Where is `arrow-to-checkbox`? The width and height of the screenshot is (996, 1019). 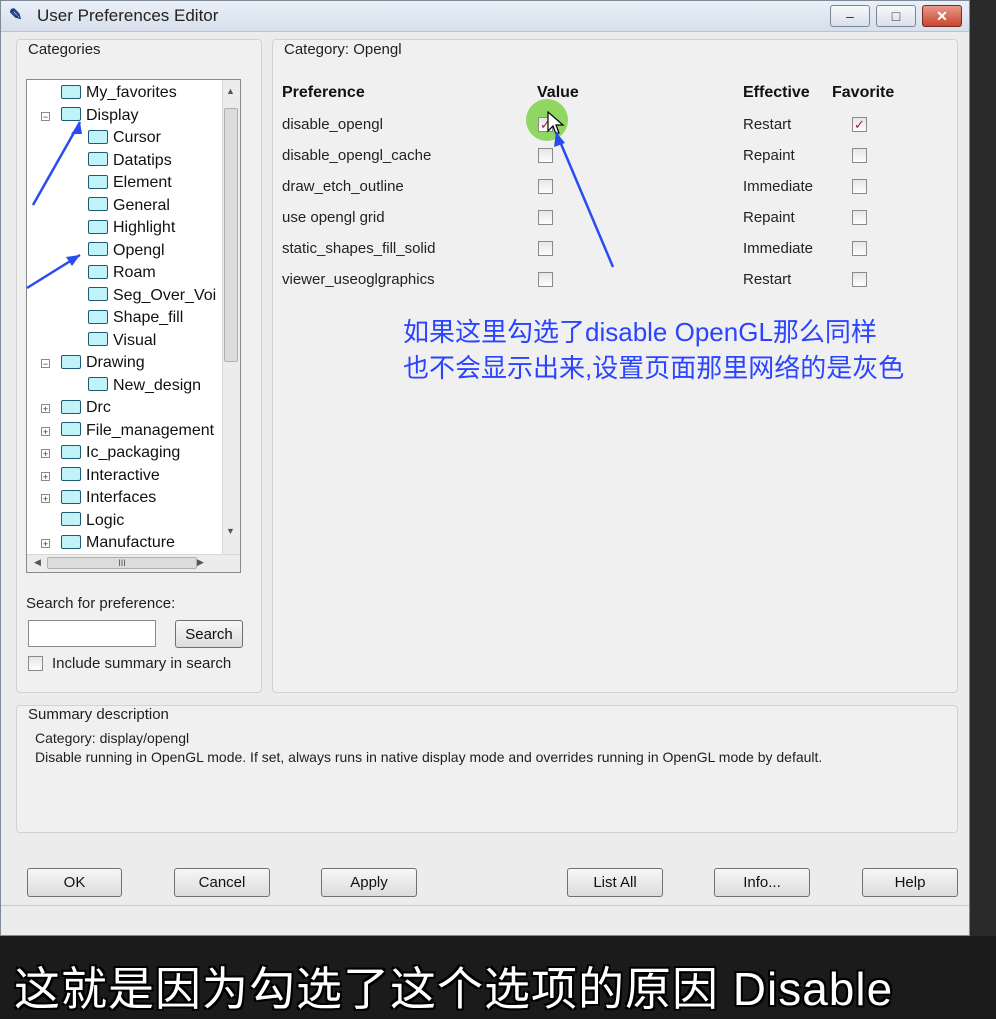 arrow-to-checkbox is located at coordinates (584, 199).